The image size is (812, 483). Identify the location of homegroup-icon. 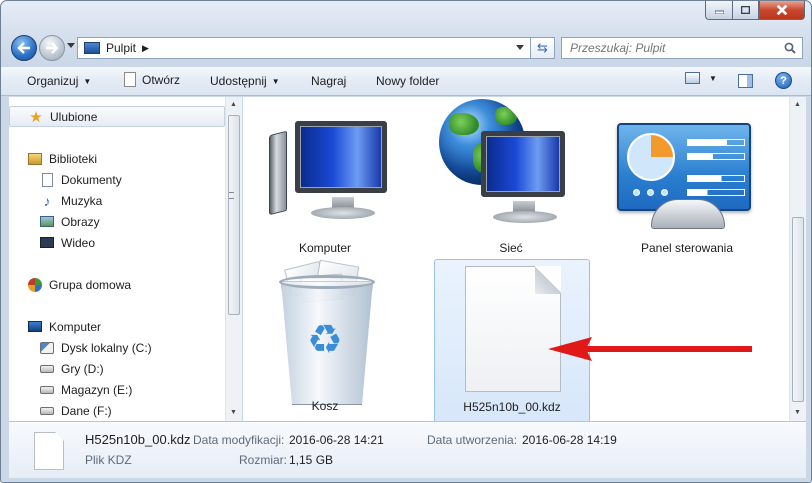
(35, 284).